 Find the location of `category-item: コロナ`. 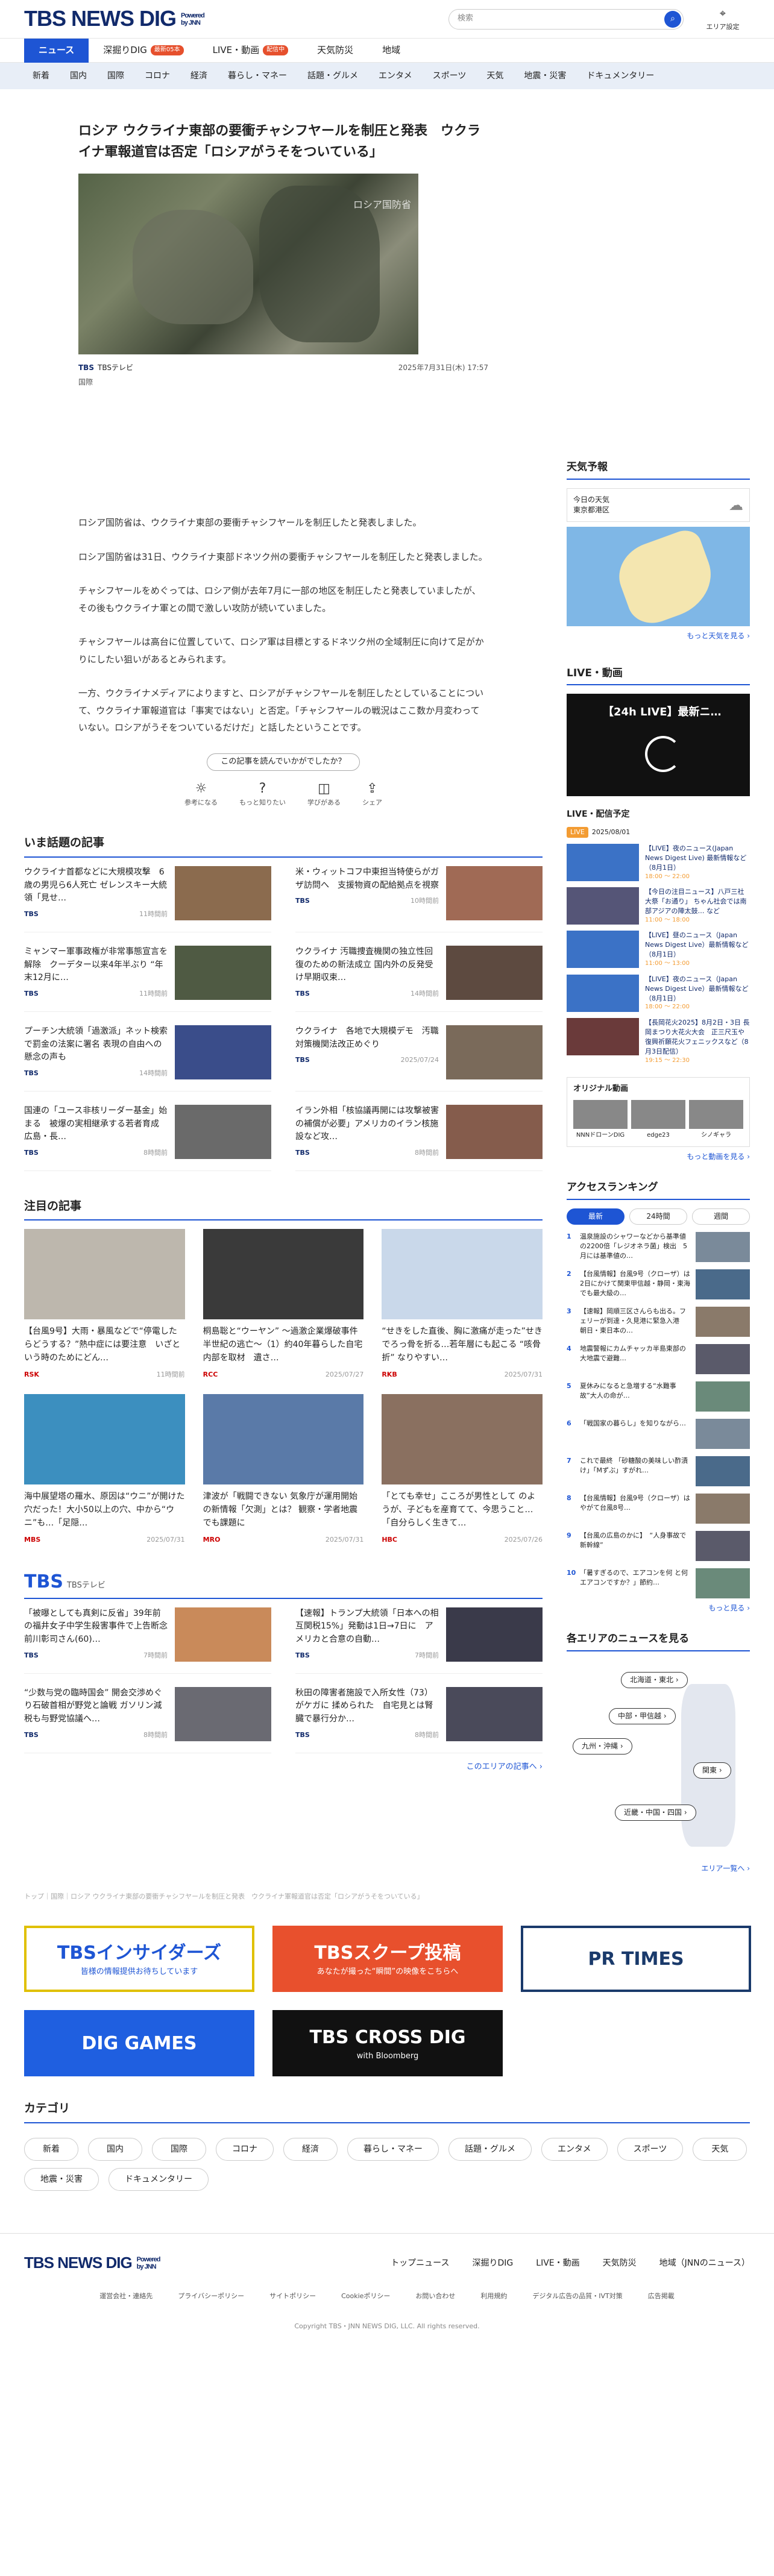

category-item: コロナ is located at coordinates (245, 2149).